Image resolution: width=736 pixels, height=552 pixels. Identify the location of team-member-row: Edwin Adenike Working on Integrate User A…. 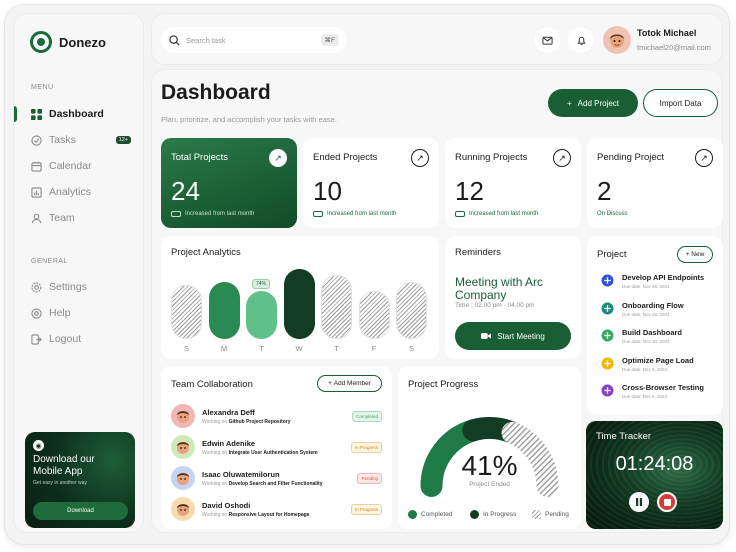
(276, 447).